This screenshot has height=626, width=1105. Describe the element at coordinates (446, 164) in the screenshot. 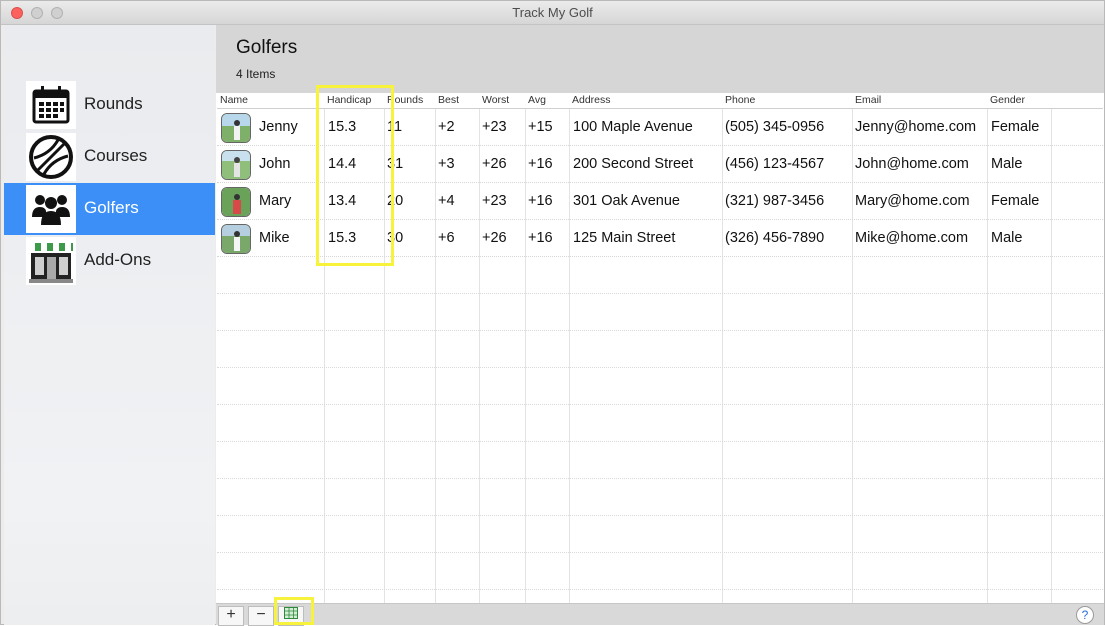

I see `cell-best: +3` at that location.